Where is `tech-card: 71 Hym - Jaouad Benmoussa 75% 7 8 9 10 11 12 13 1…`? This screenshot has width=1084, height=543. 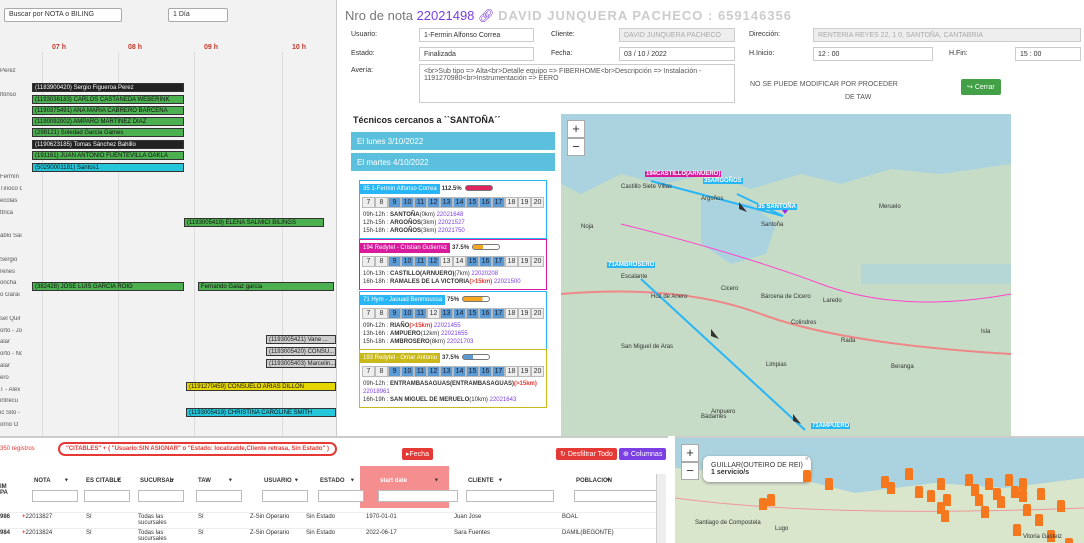 tech-card: 71 Hym - Jaouad Benmoussa 75% 7 8 9 10 11 12 13 1… is located at coordinates (453, 320).